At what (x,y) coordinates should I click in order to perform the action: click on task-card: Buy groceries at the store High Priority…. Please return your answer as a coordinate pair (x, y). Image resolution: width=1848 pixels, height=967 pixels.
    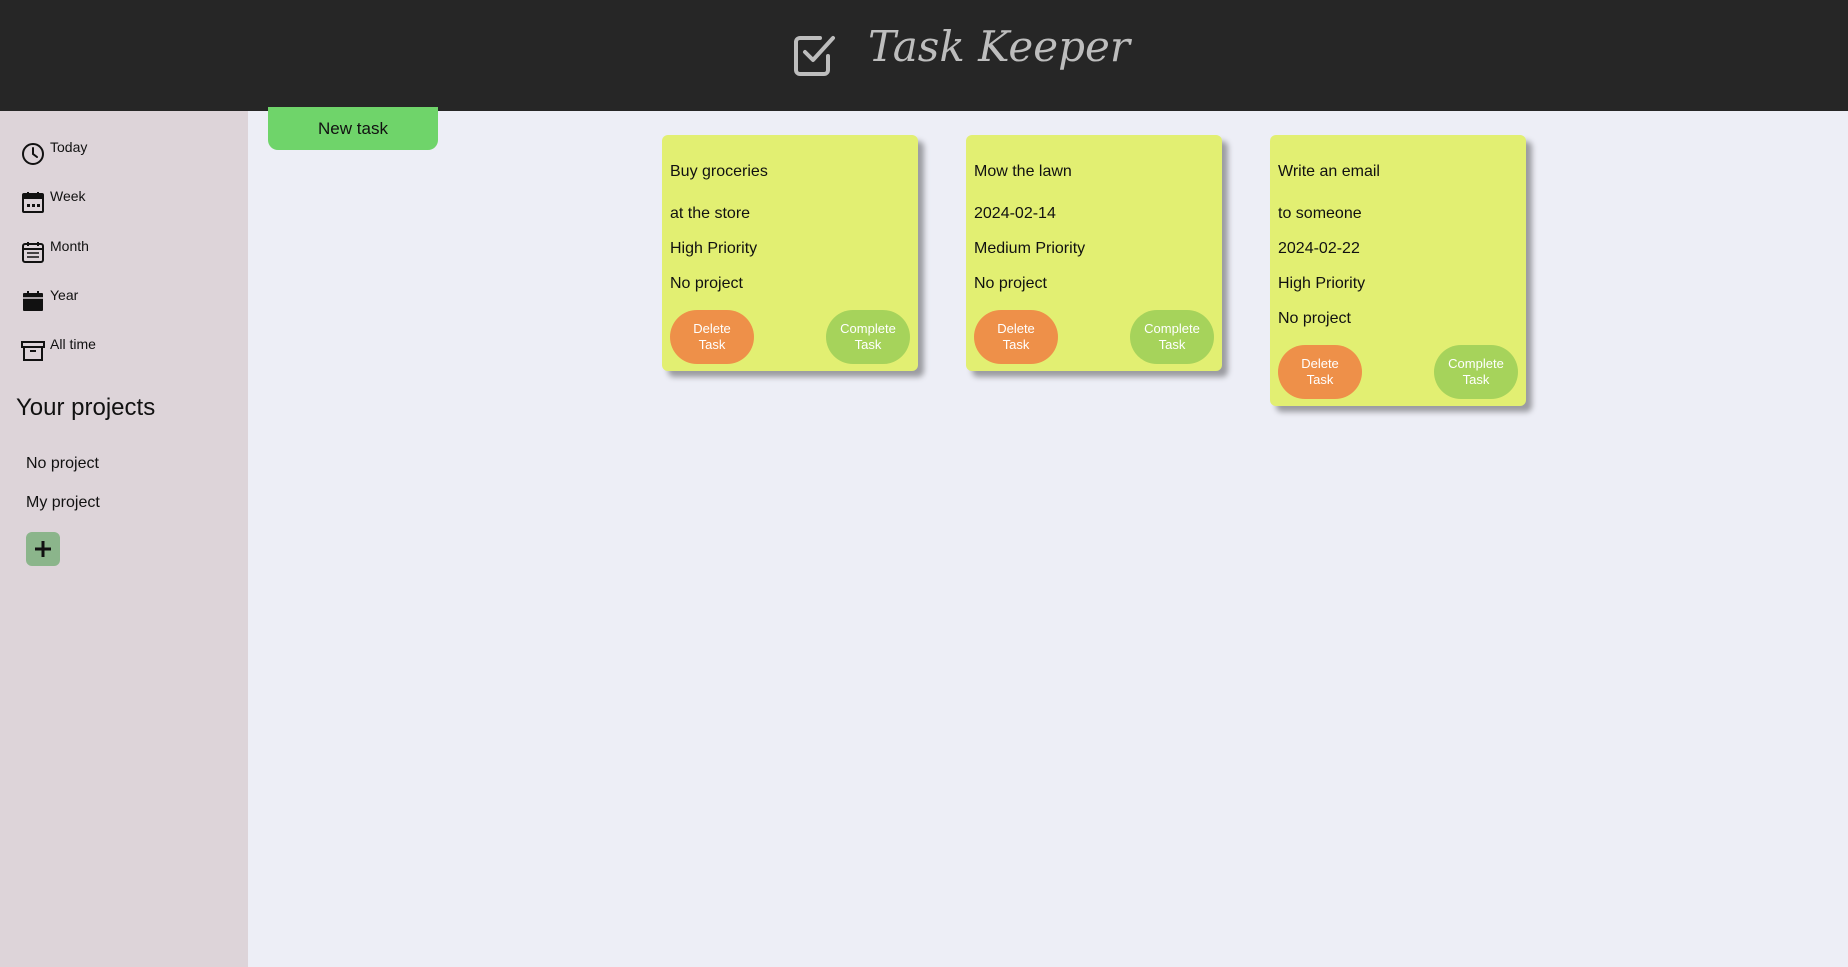
    Looking at the image, I should click on (790, 253).